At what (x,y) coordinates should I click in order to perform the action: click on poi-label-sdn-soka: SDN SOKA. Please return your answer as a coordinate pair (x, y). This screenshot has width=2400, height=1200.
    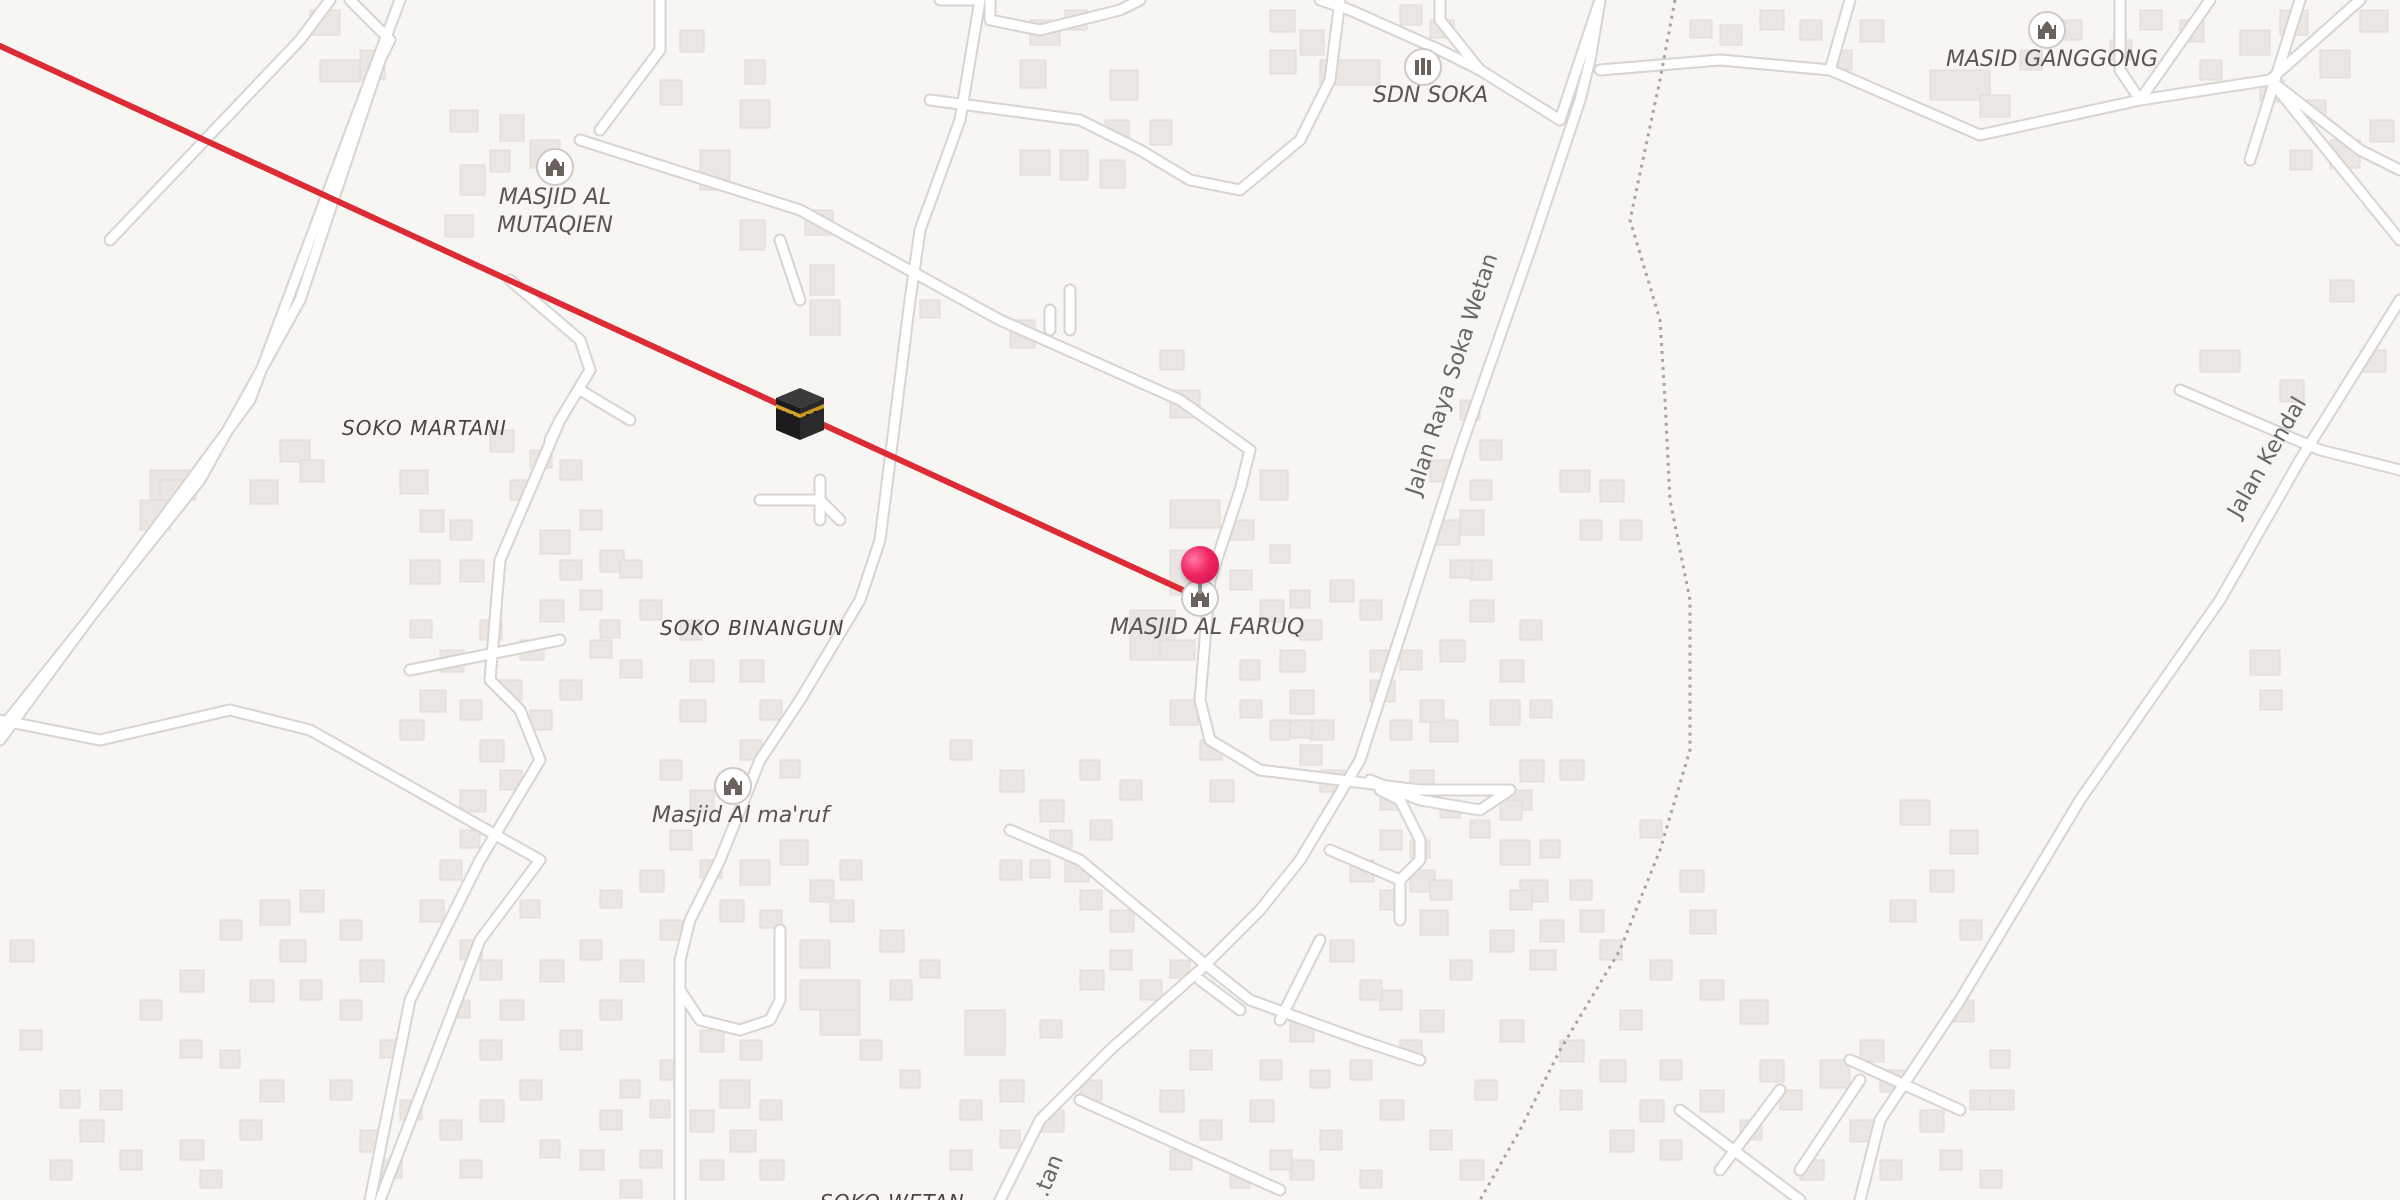
    Looking at the image, I should click on (1431, 95).